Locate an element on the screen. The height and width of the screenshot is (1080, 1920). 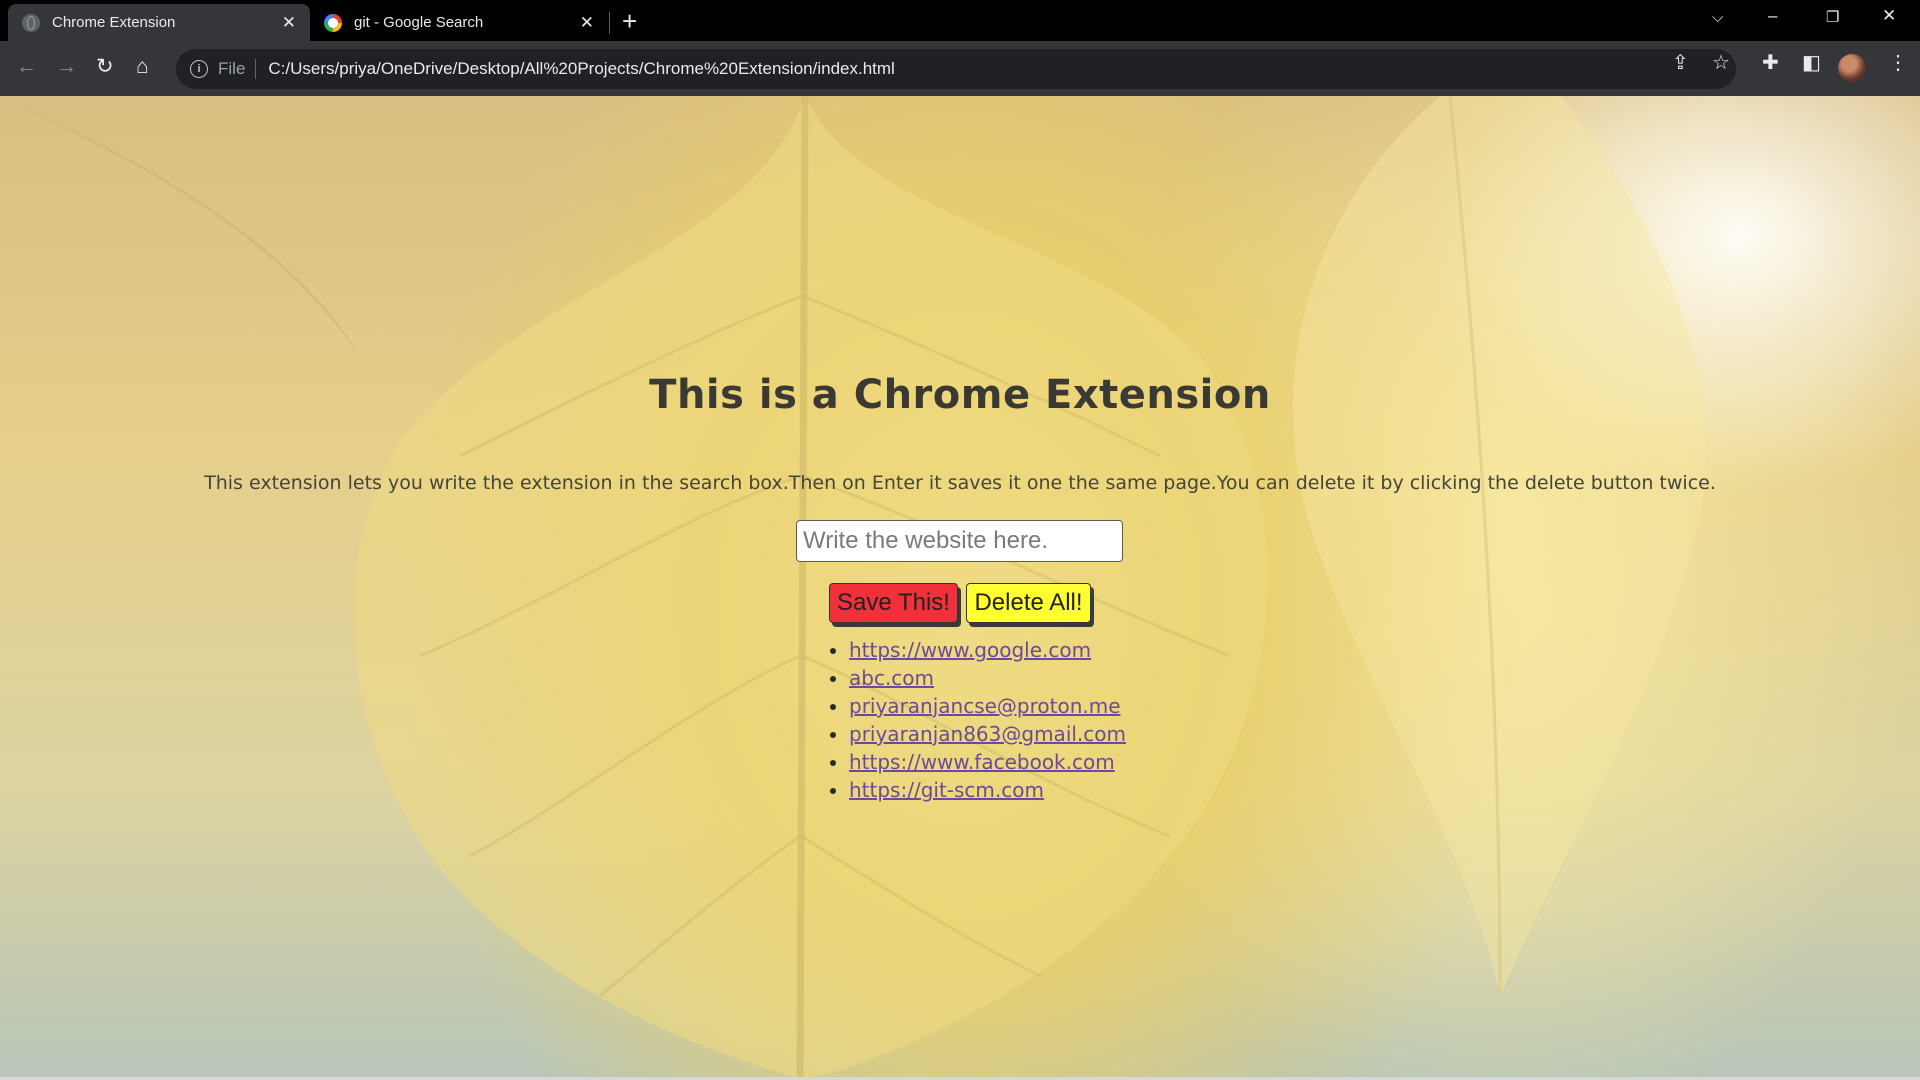
menu-kebab-icon: ⋮ is located at coordinates (1898, 62).